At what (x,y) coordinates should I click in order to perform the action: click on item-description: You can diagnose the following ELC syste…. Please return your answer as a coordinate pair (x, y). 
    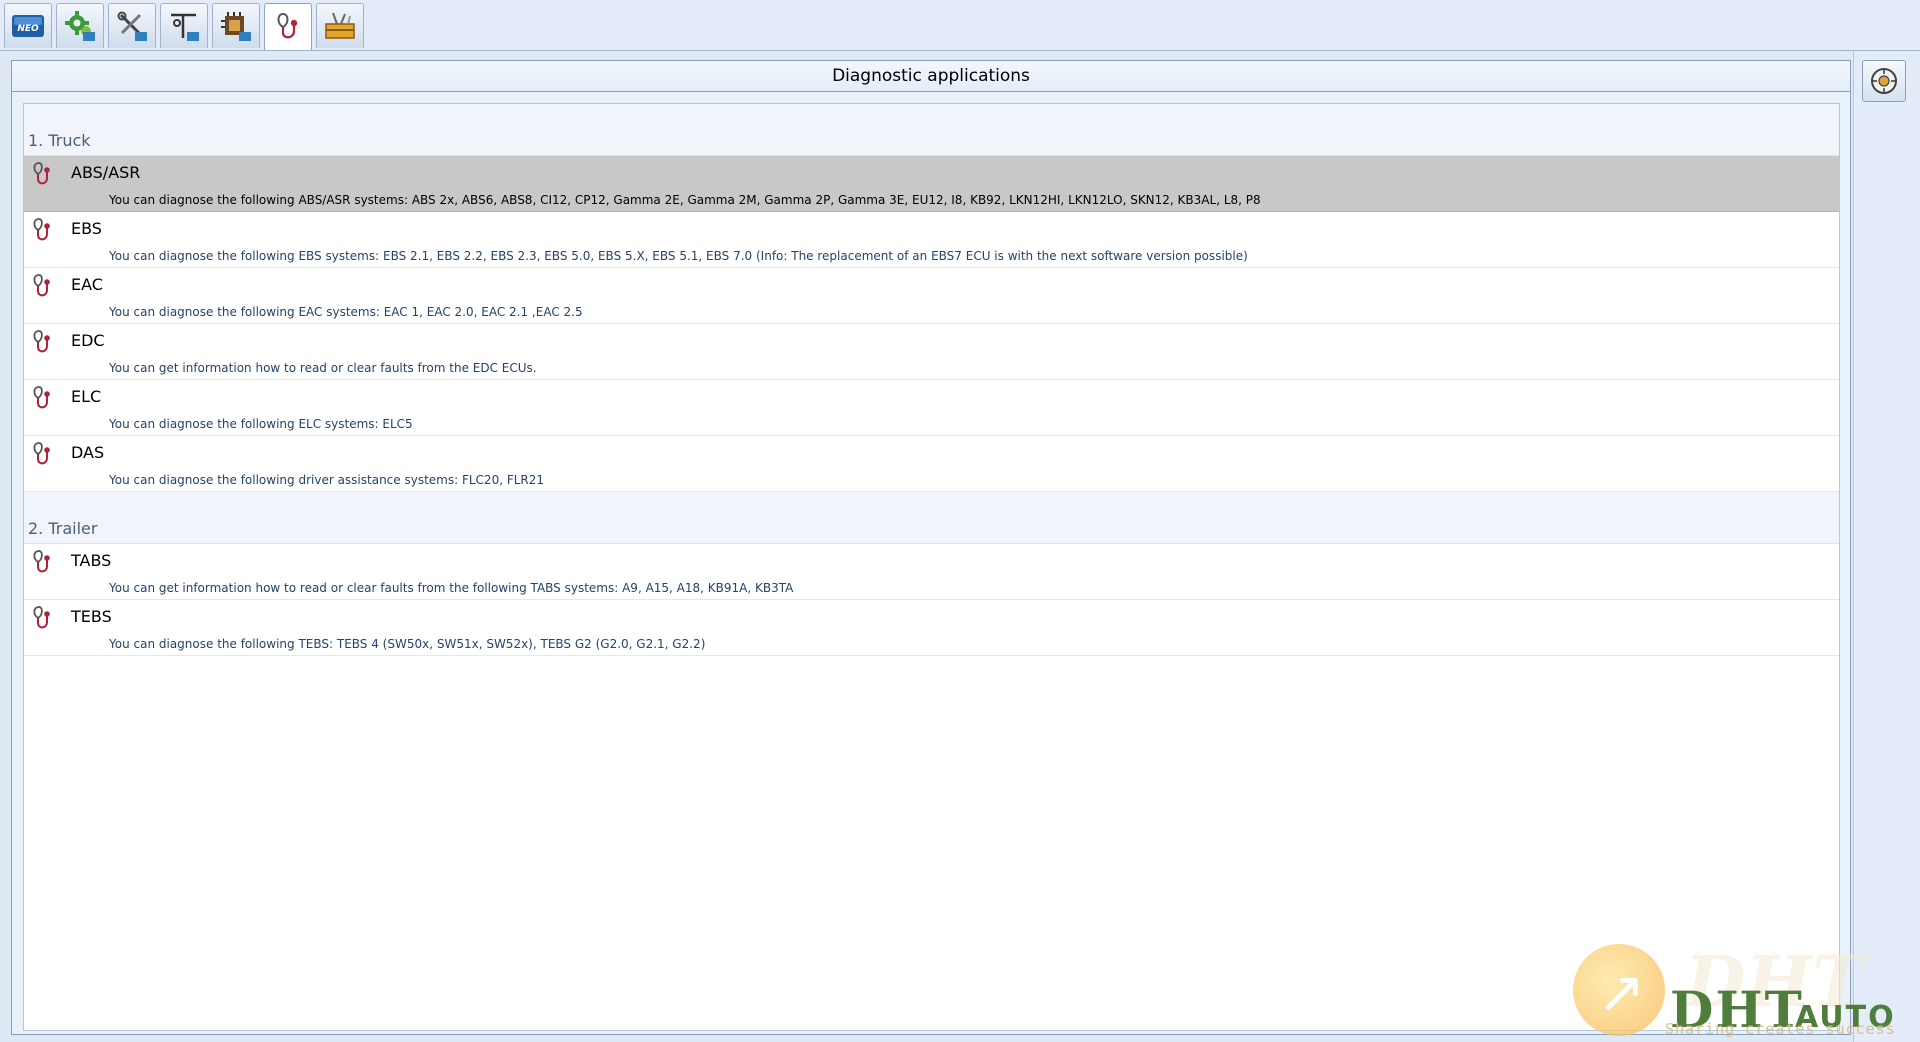
    Looking at the image, I should click on (261, 424).